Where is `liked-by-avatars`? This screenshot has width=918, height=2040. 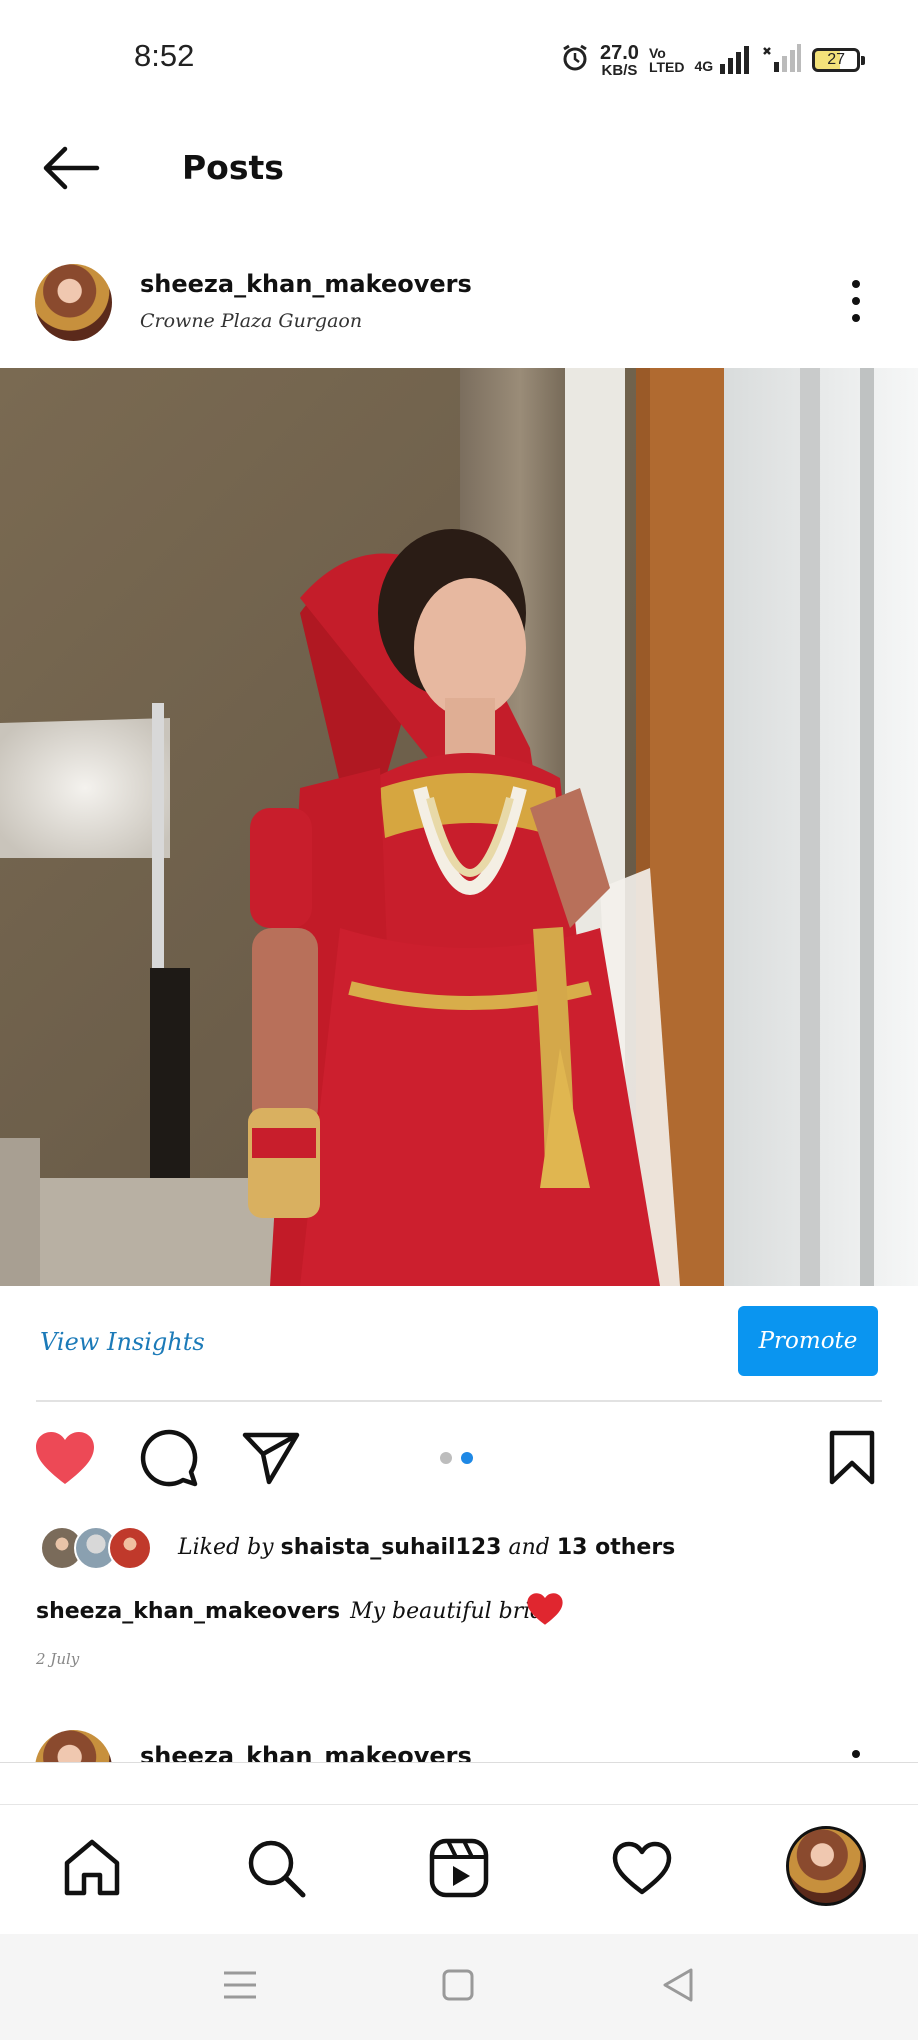
liked-by-avatars is located at coordinates (96, 1548).